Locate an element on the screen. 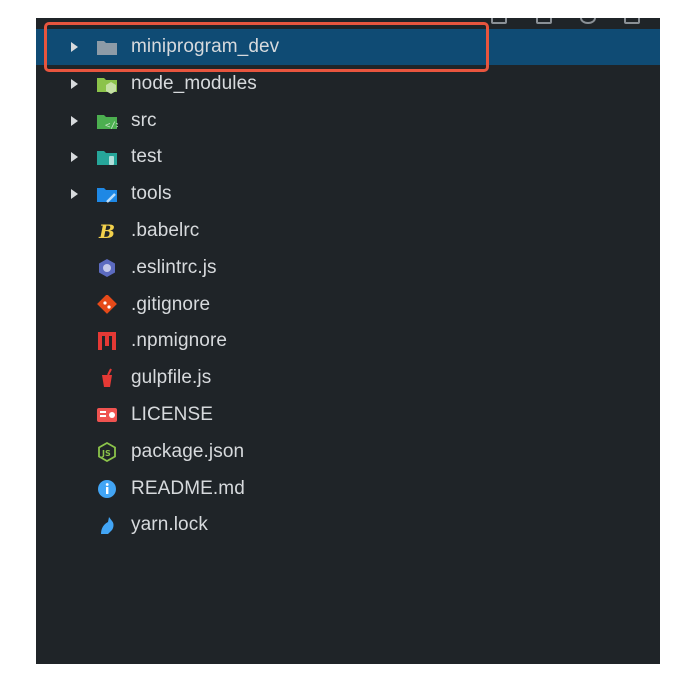 This screenshot has height=688, width=680. tree-item-label: gulpfile.js is located at coordinates (171, 378).